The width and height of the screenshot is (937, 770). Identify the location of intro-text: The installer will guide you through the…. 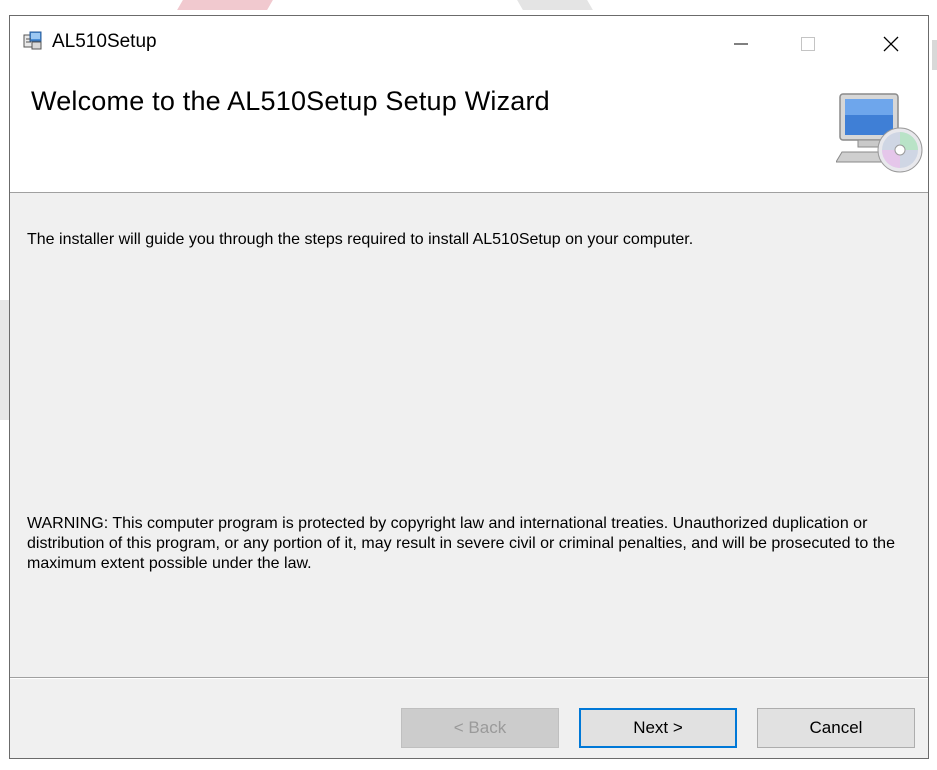
(360, 239).